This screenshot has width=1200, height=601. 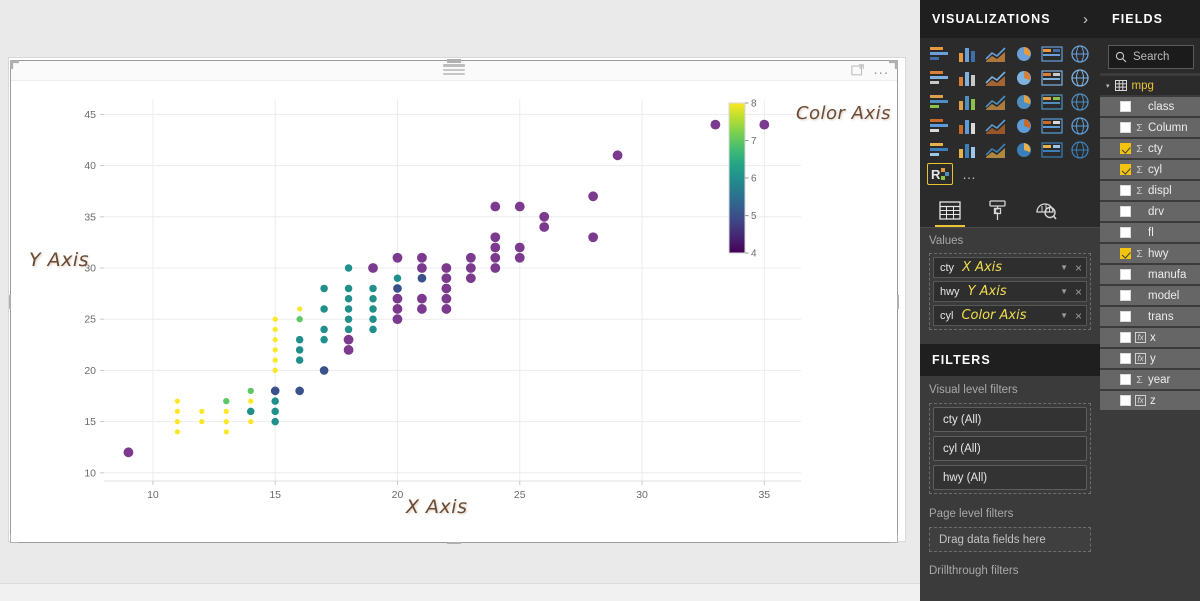 I want to click on field-row-cyl: Σcyl, so click(x=1150, y=169).